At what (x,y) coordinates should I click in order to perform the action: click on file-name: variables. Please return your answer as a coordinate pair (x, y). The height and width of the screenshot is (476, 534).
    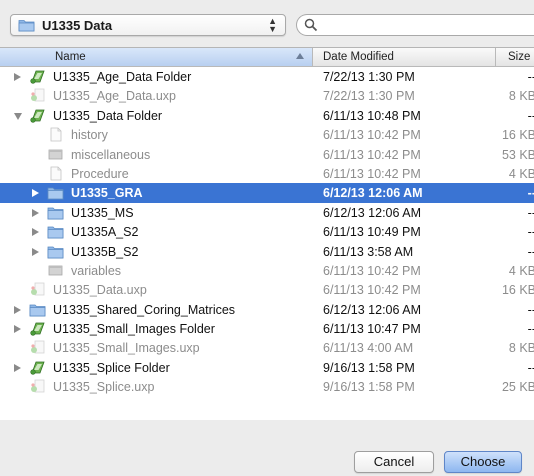
    Looking at the image, I should click on (96, 270).